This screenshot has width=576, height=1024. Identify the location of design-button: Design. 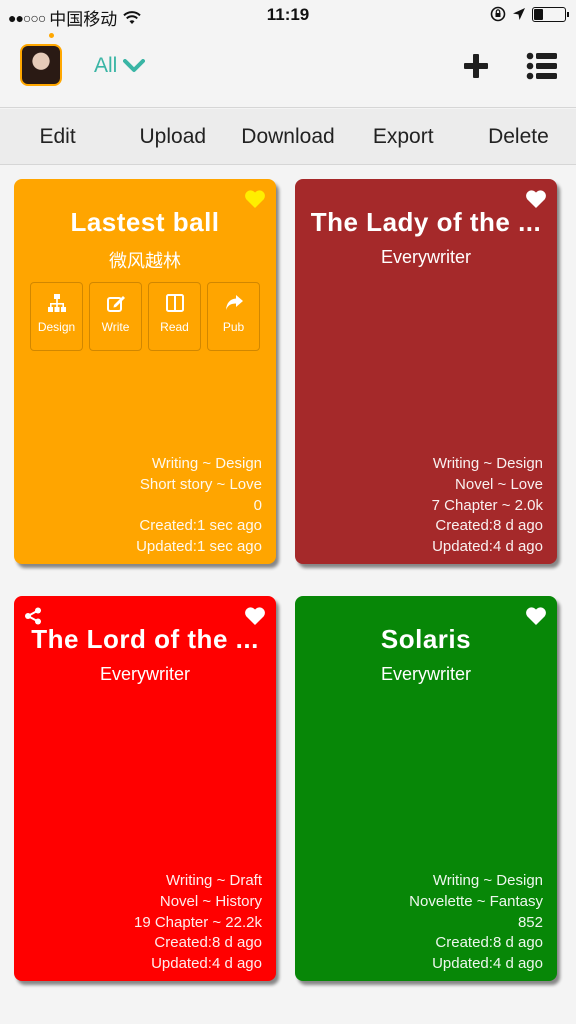
(56, 316).